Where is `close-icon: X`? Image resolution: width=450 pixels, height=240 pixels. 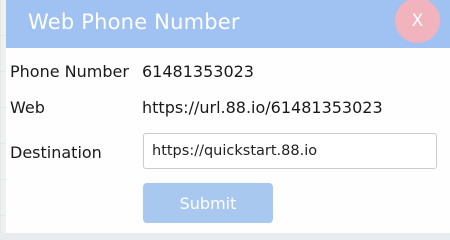
close-icon: X is located at coordinates (417, 20).